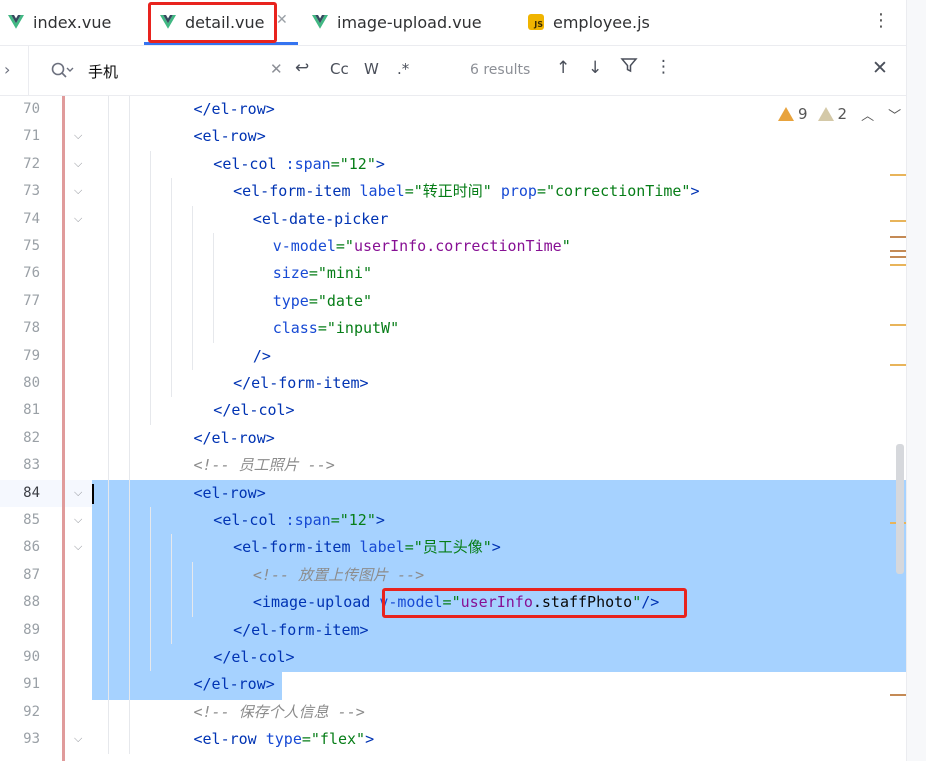 The height and width of the screenshot is (761, 926). I want to click on code-line: 90 </el-col>, so click(453, 658).